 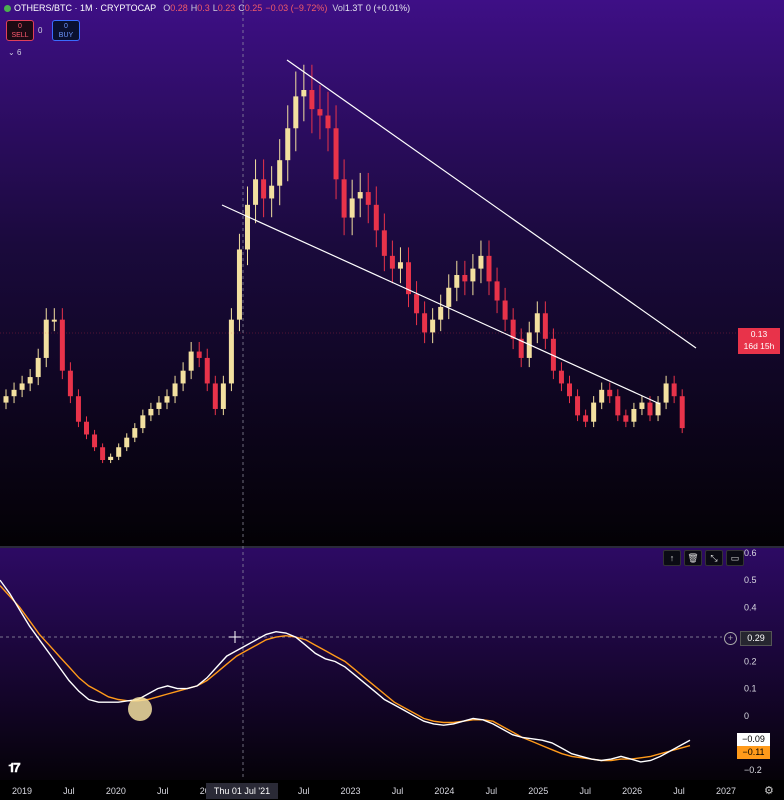 What do you see at coordinates (20, 30) in the screenshot?
I see `sell-button: 0 SELL` at bounding box center [20, 30].